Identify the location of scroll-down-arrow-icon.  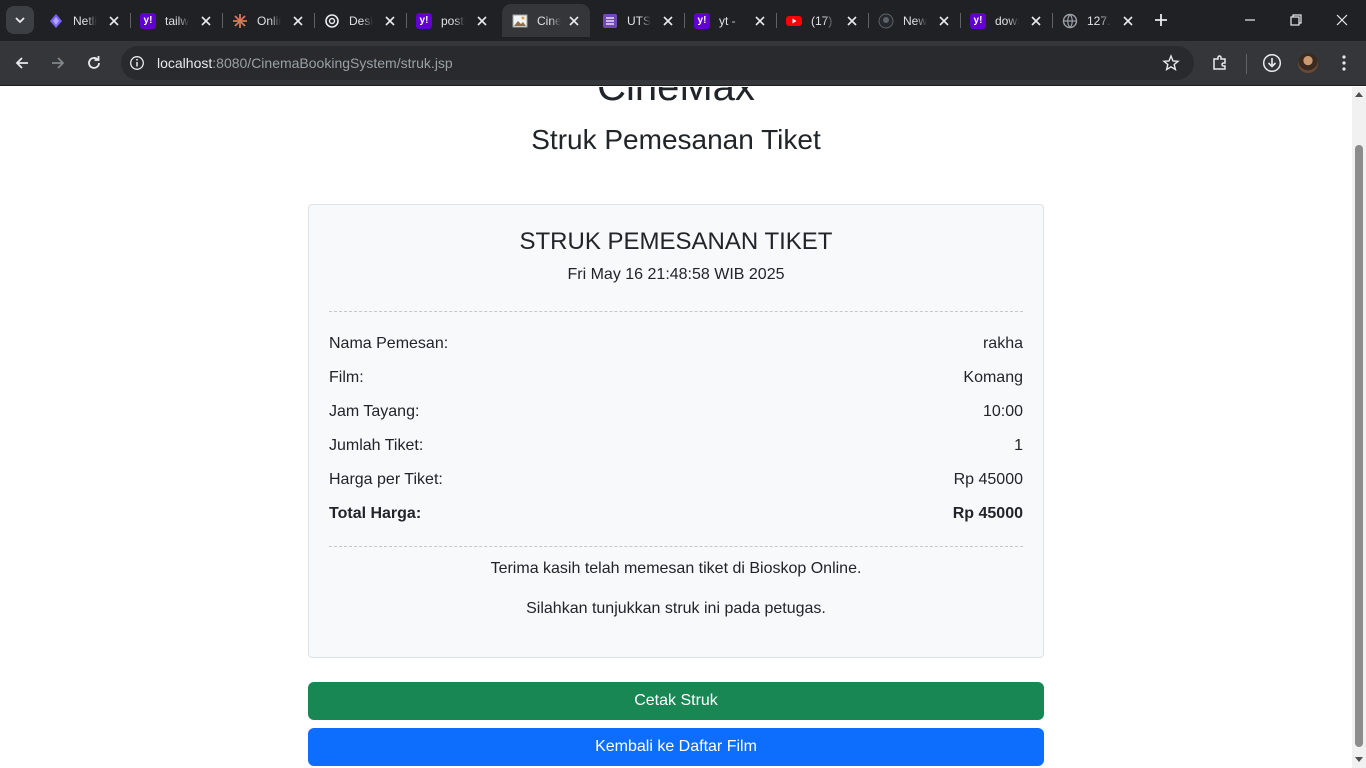
(1359, 759).